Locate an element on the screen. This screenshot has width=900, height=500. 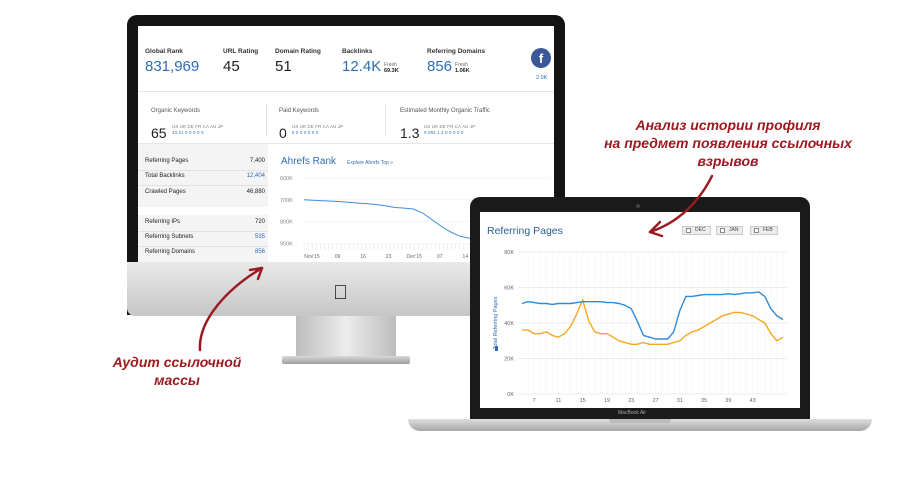
x-tick-label: Nov'15 is located at coordinates (312, 257).